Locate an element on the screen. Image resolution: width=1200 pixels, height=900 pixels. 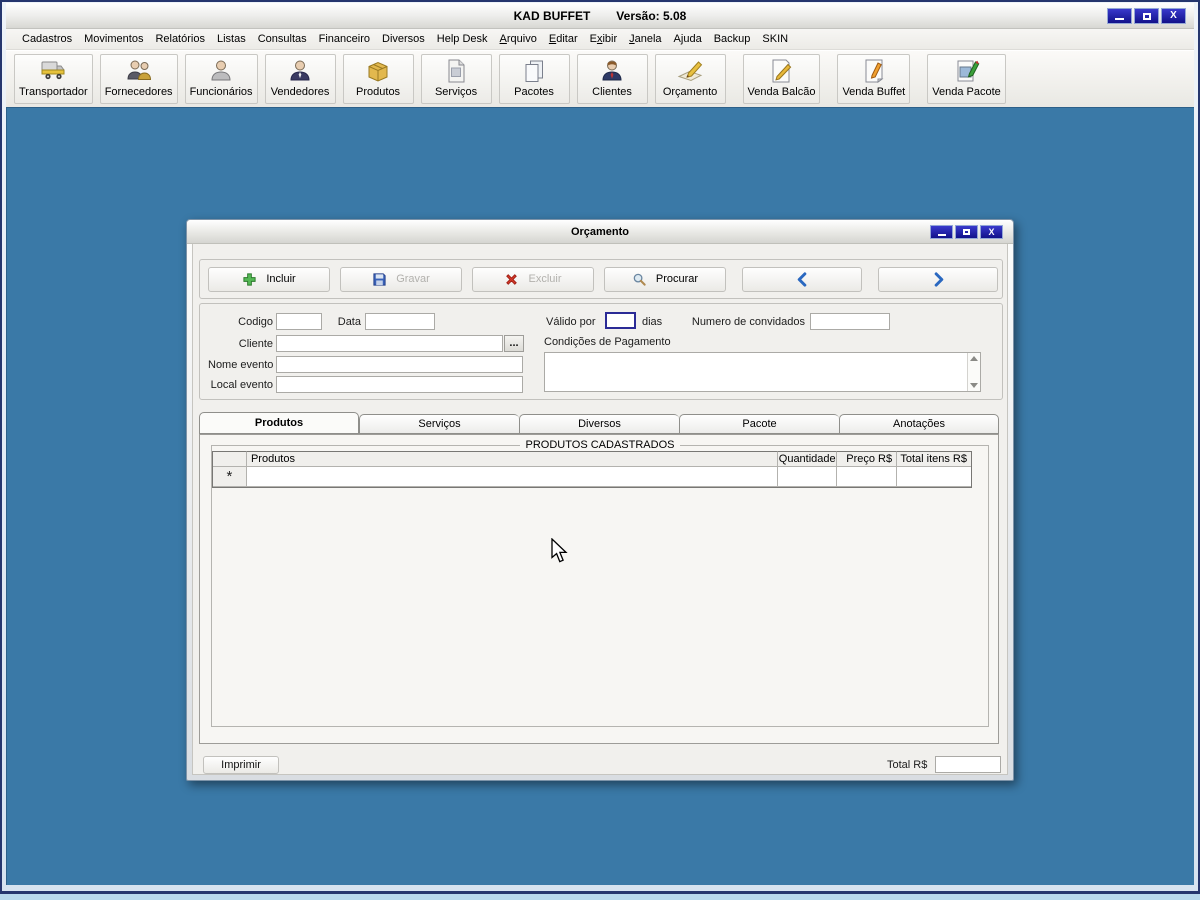
total-input is located at coordinates (968, 764).